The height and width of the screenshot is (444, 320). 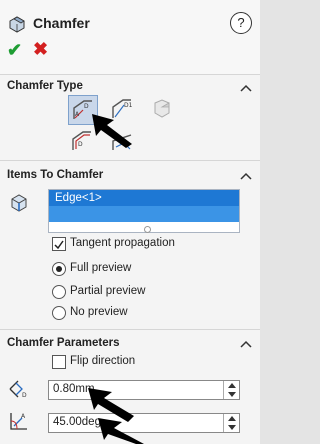 What do you see at coordinates (144, 390) in the screenshot?
I see `distance-field: 0.80mm` at bounding box center [144, 390].